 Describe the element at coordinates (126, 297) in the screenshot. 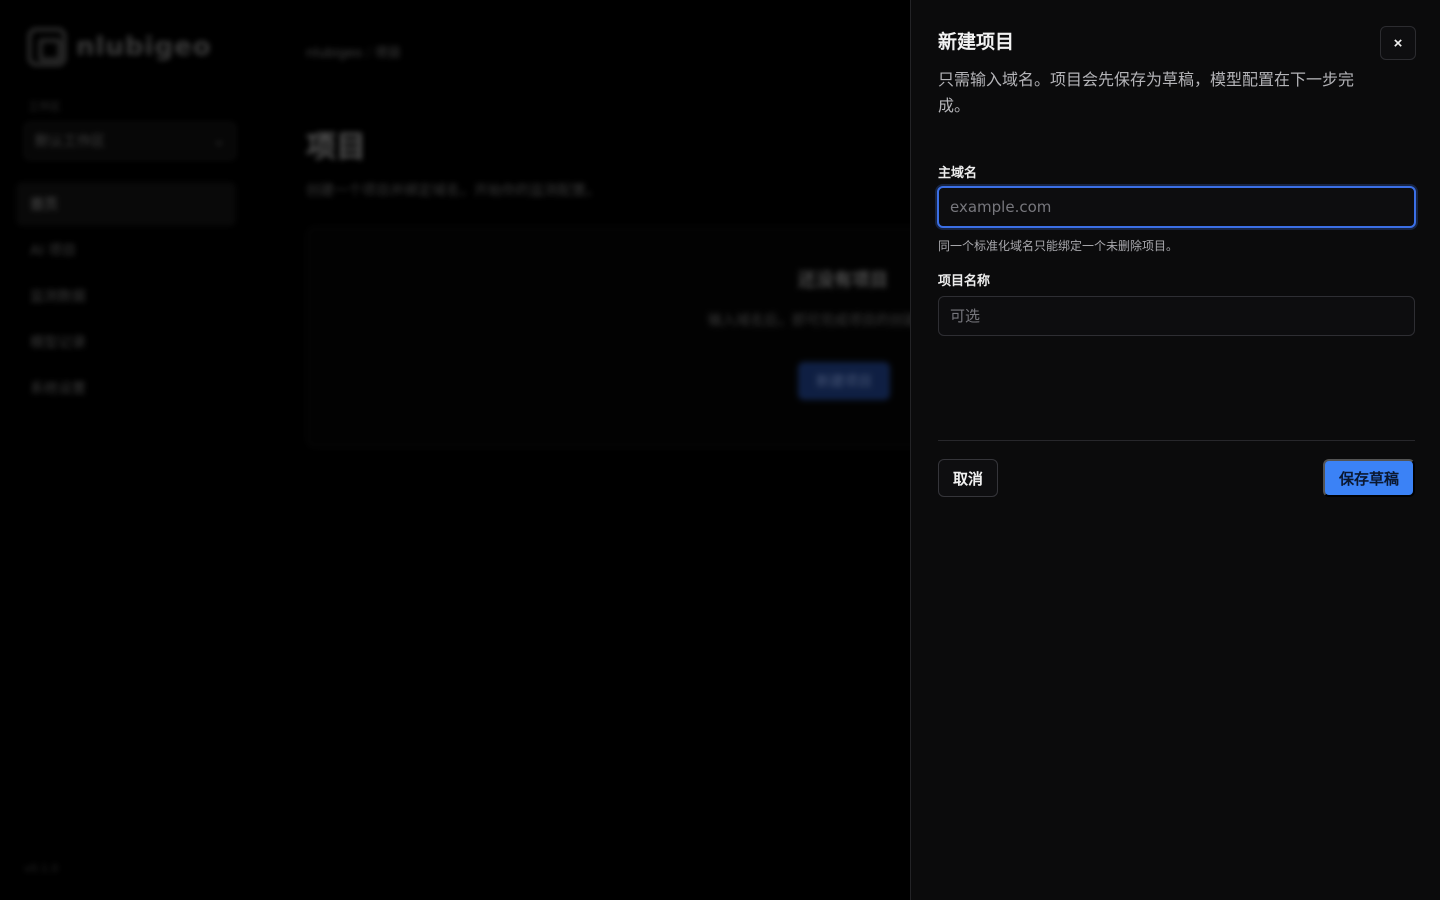

I see `sidebar-nav: 首页 AI 项目 监测数据 模型记录 系统设置` at that location.